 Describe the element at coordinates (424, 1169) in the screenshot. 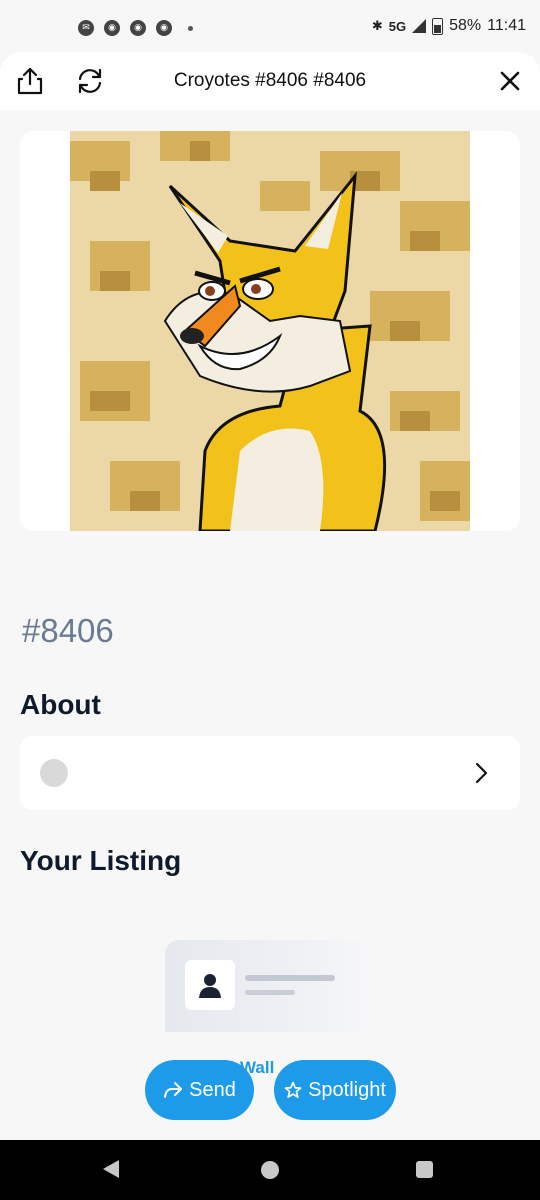

I see `recent-apps-icon` at that location.